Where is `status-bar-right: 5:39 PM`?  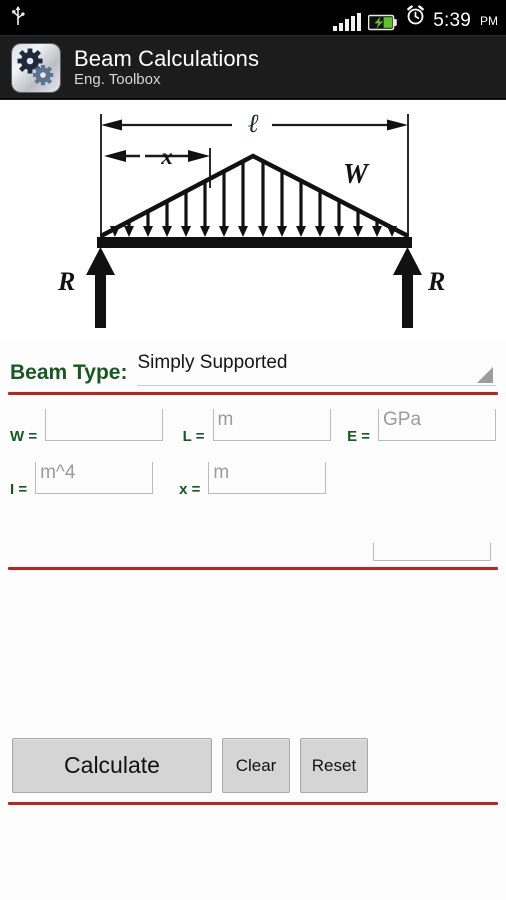 status-bar-right: 5:39 PM is located at coordinates (415, 18).